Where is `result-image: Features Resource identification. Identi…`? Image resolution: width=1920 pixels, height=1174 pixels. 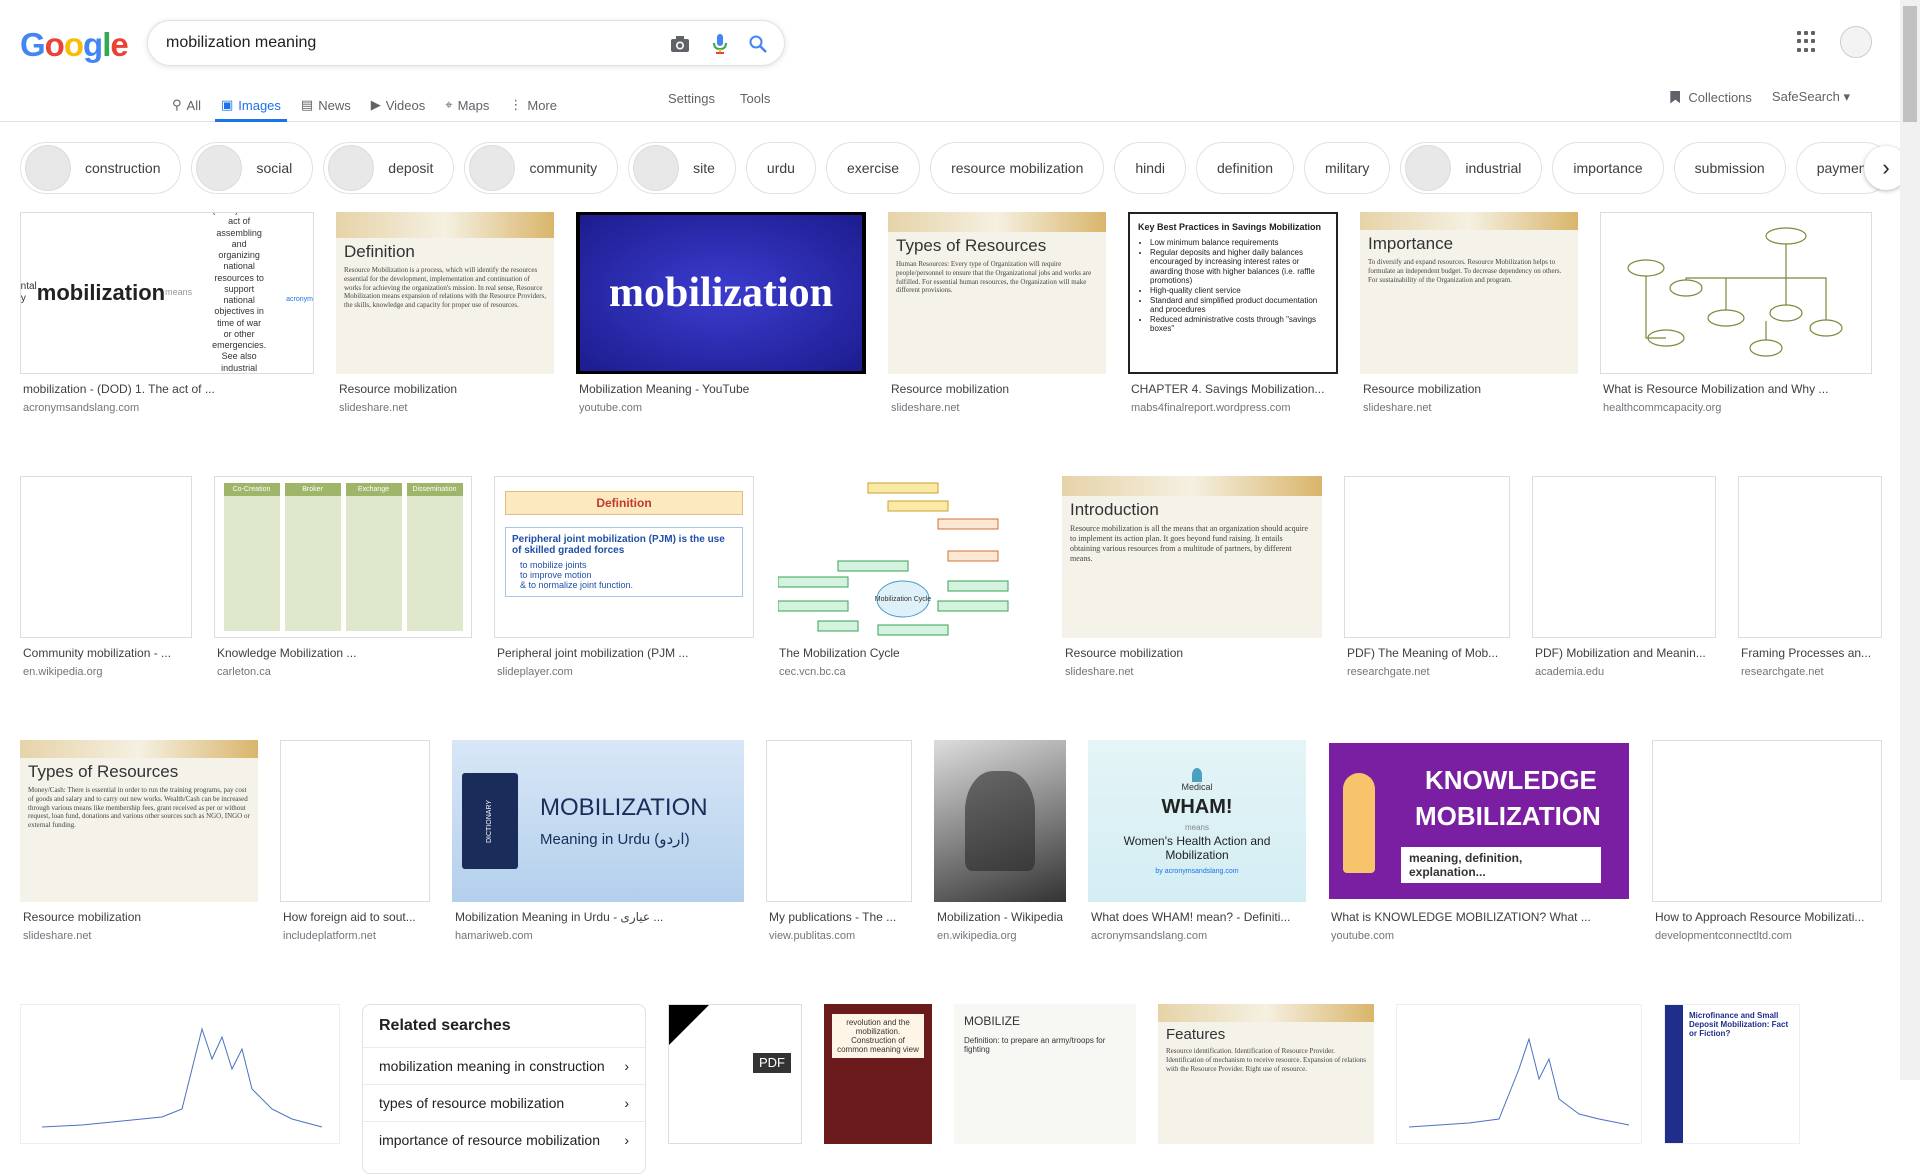 result-image: Features Resource identification. Identi… is located at coordinates (1266, 1074).